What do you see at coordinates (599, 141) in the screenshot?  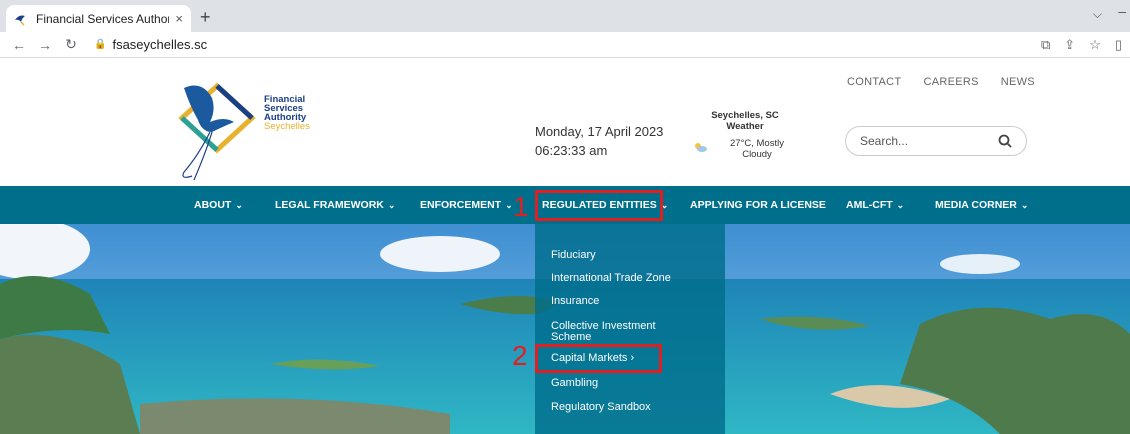 I see `date-time: Monday, 17 April 2023 06:23:33 am` at bounding box center [599, 141].